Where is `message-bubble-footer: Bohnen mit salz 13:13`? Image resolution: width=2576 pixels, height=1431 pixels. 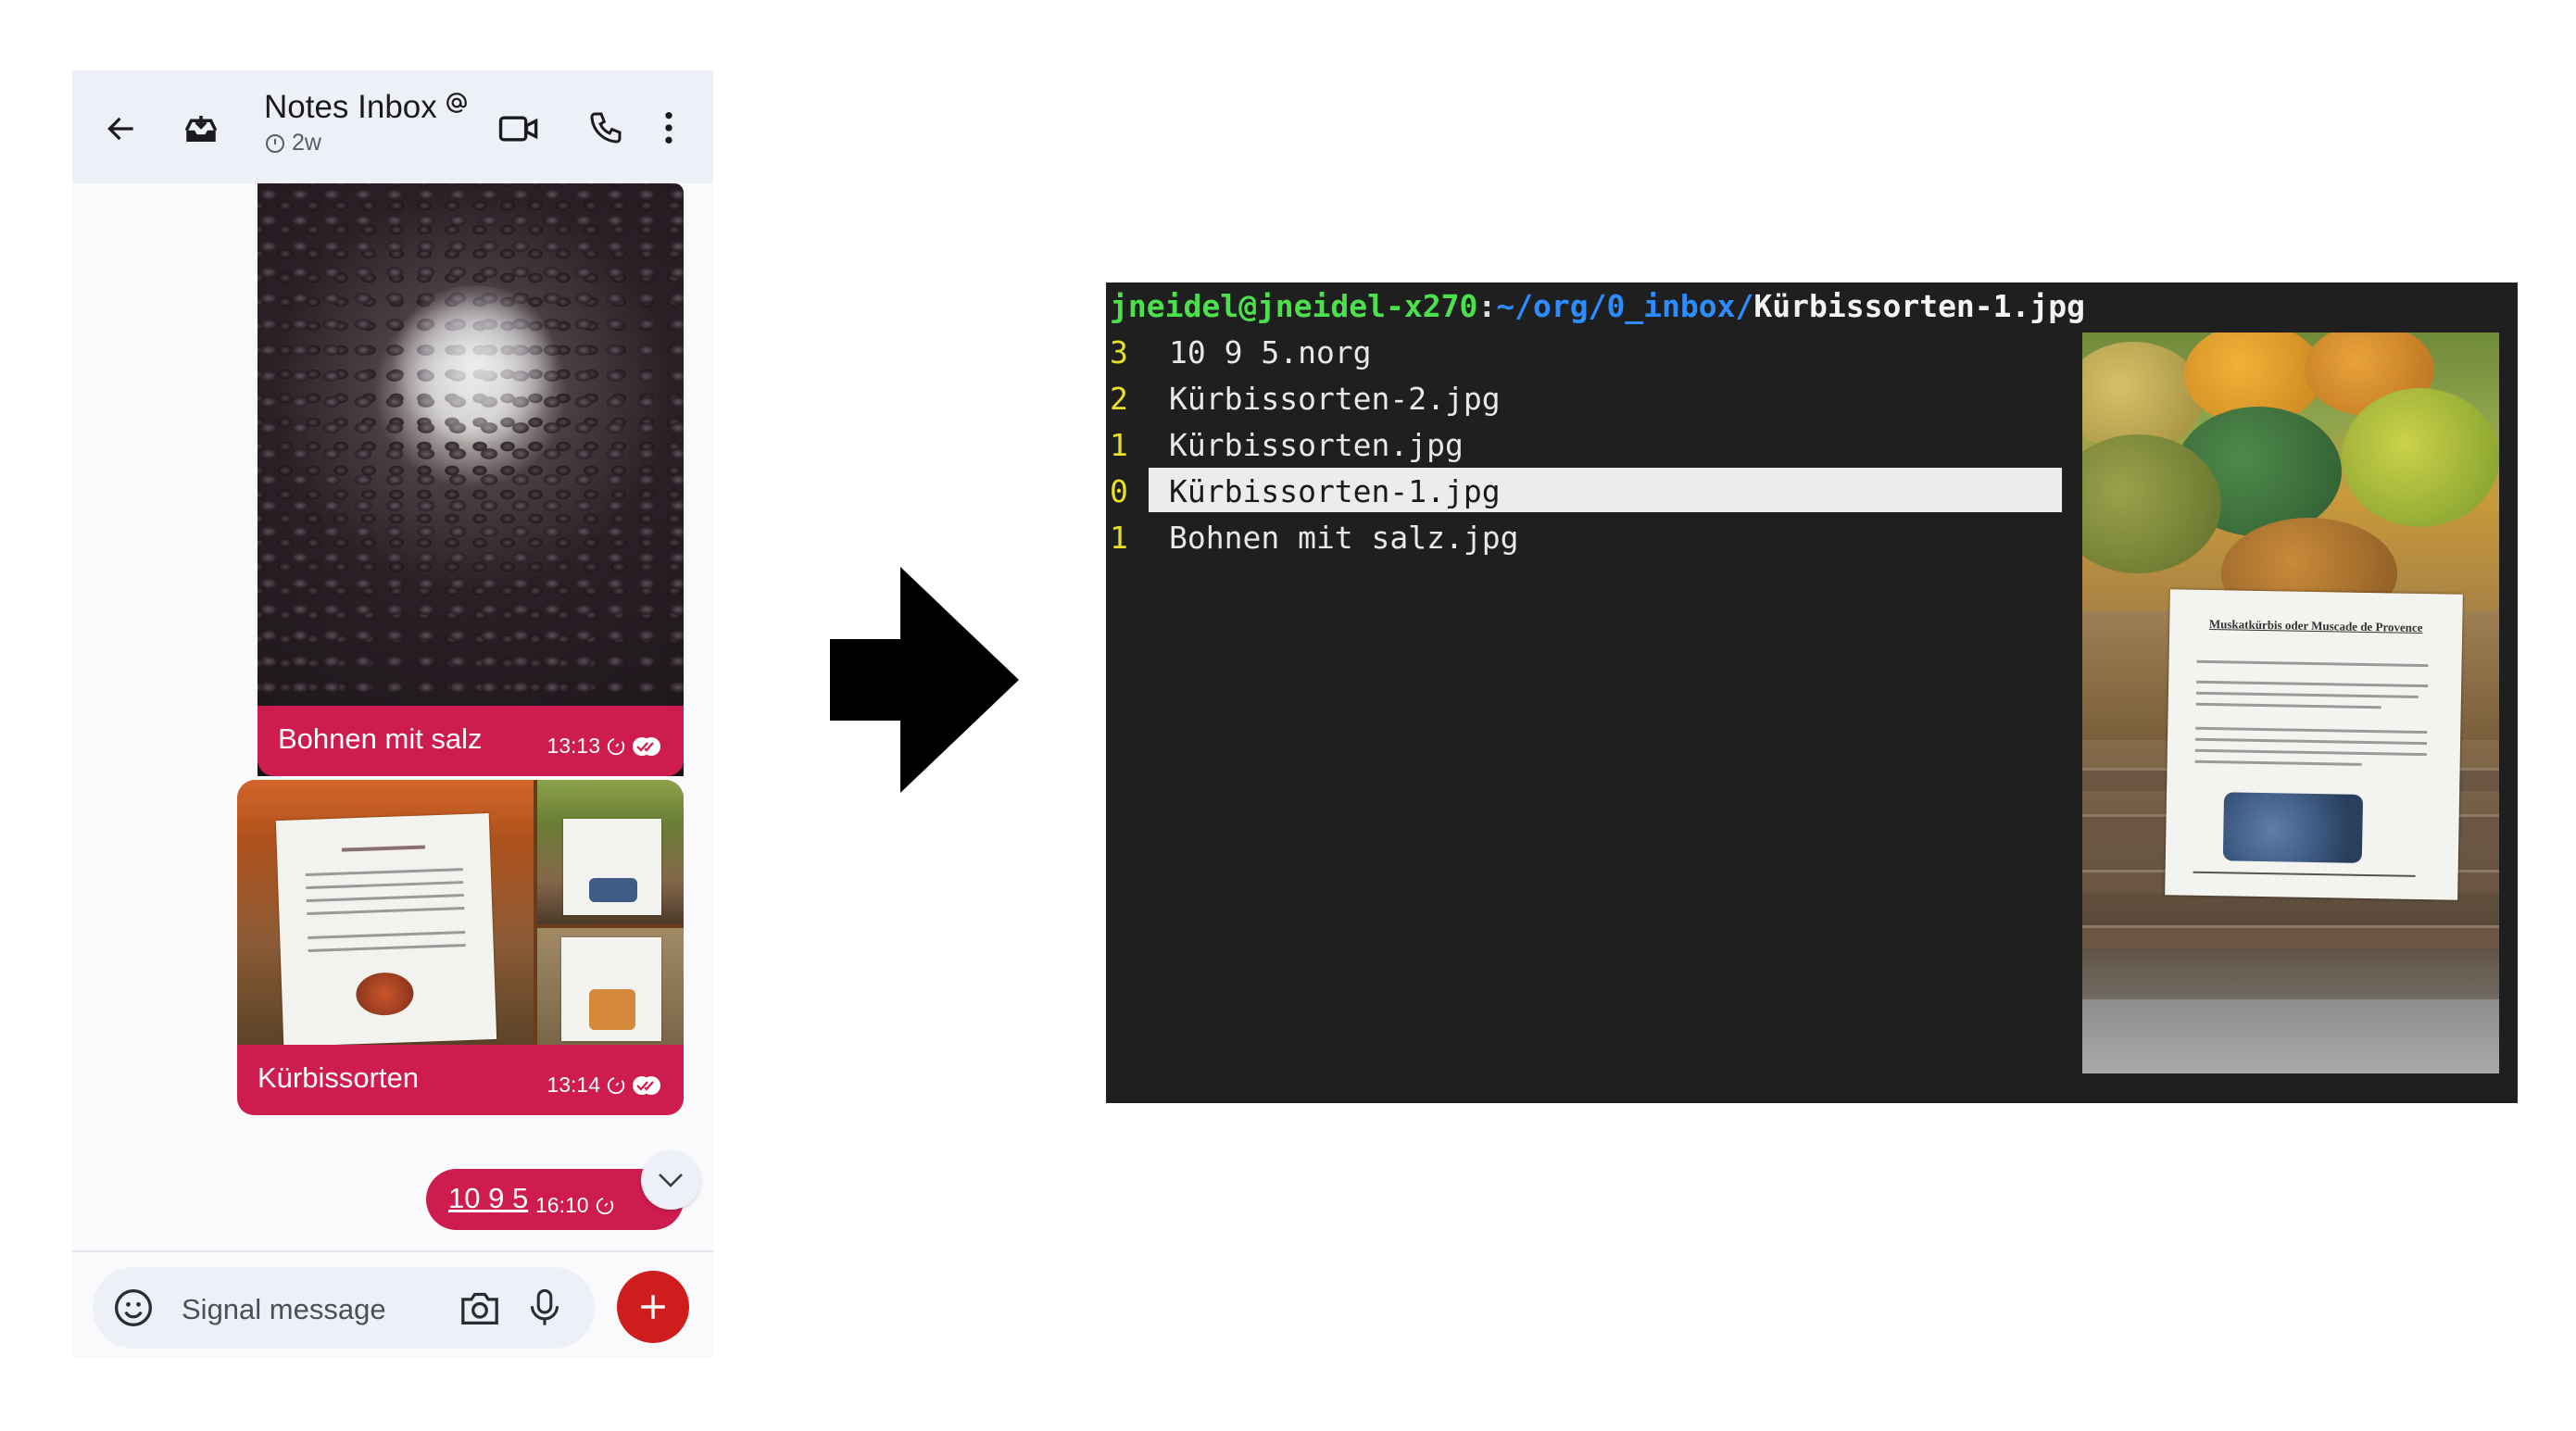 message-bubble-footer: Bohnen mit salz 13:13 is located at coordinates (471, 741).